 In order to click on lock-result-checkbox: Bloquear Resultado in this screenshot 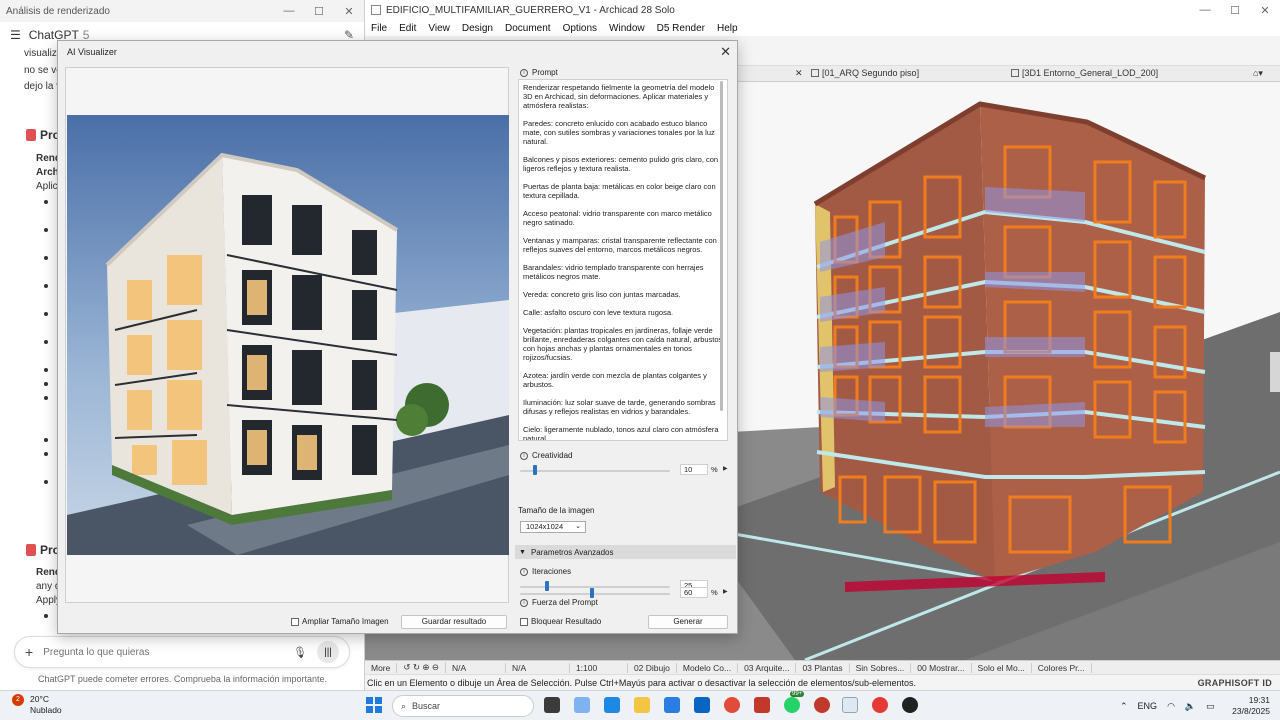, I will do `click(560, 621)`.